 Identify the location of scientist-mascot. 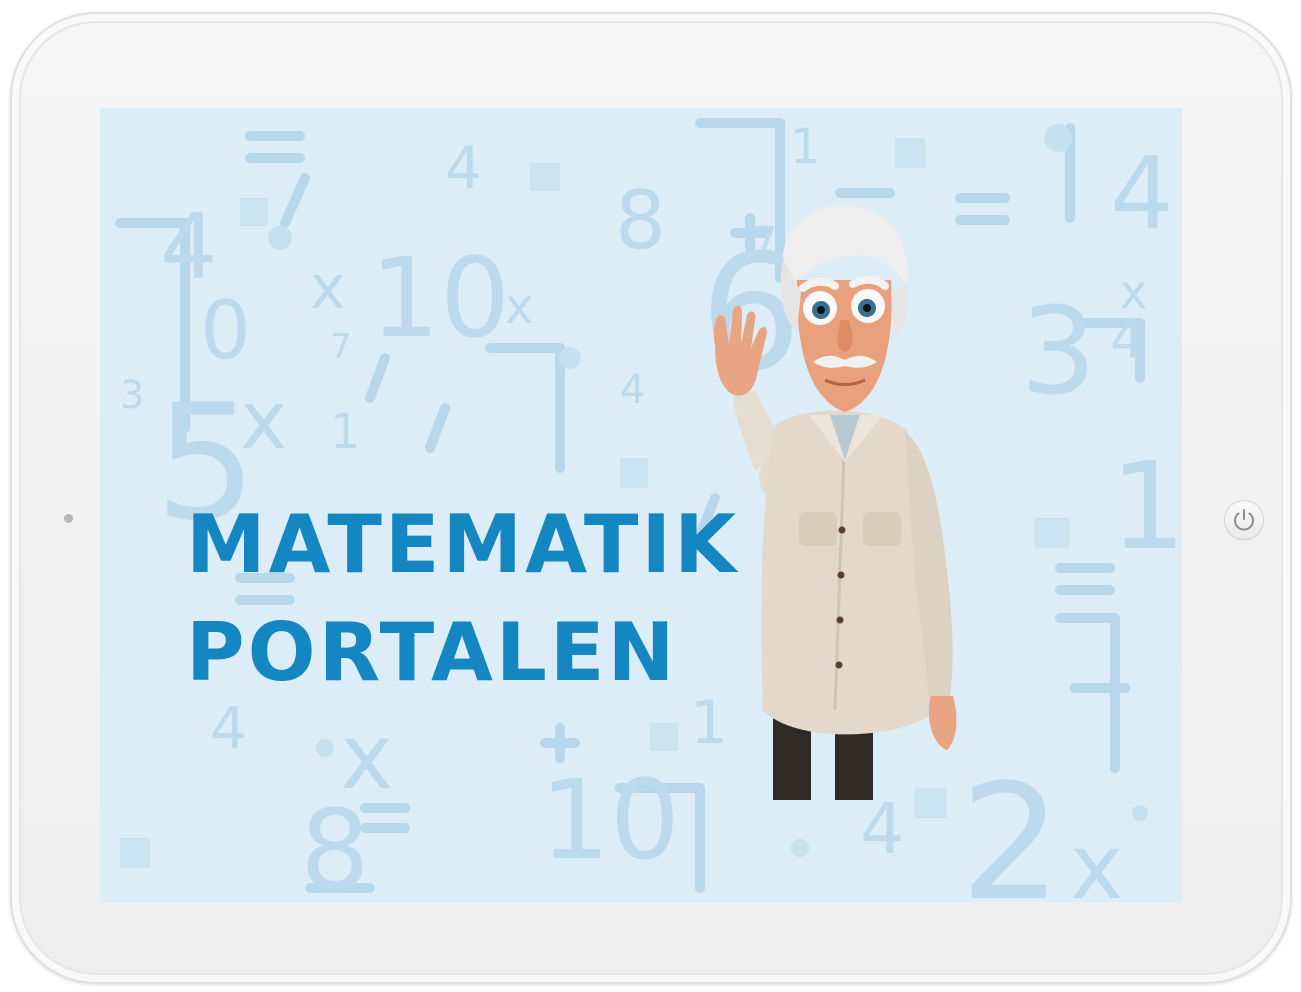
(835, 502).